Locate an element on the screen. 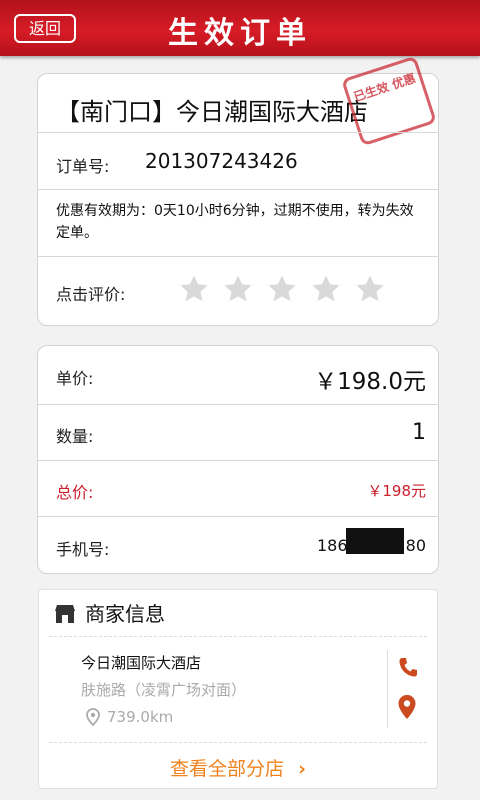 This screenshot has height=800, width=480. merchant-name: 今日潮国际大酒店 is located at coordinates (141, 662).